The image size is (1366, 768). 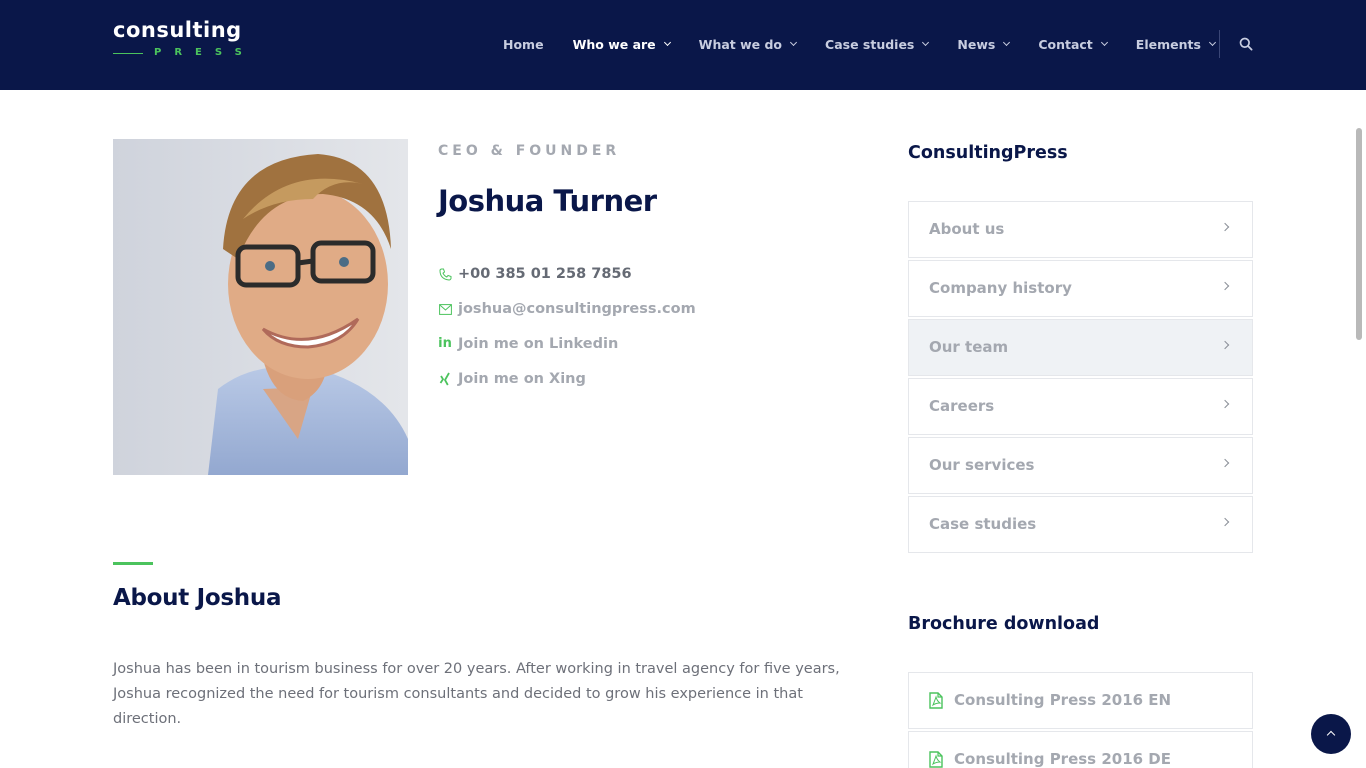 I want to click on logo-subline: PRESS, so click(x=177, y=53).